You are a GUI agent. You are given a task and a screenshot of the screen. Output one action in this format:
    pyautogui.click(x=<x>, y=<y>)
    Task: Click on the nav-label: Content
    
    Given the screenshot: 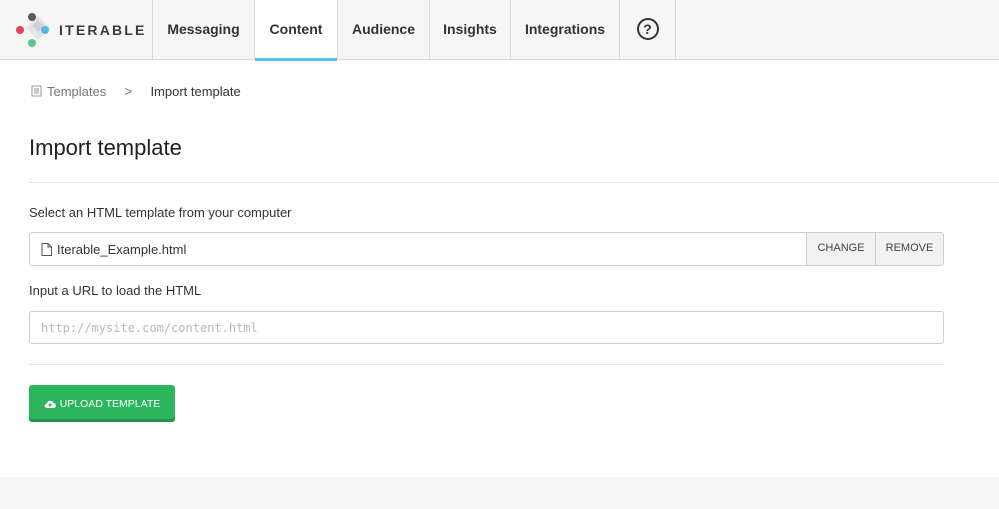 What is the action you would take?
    pyautogui.click(x=296, y=29)
    